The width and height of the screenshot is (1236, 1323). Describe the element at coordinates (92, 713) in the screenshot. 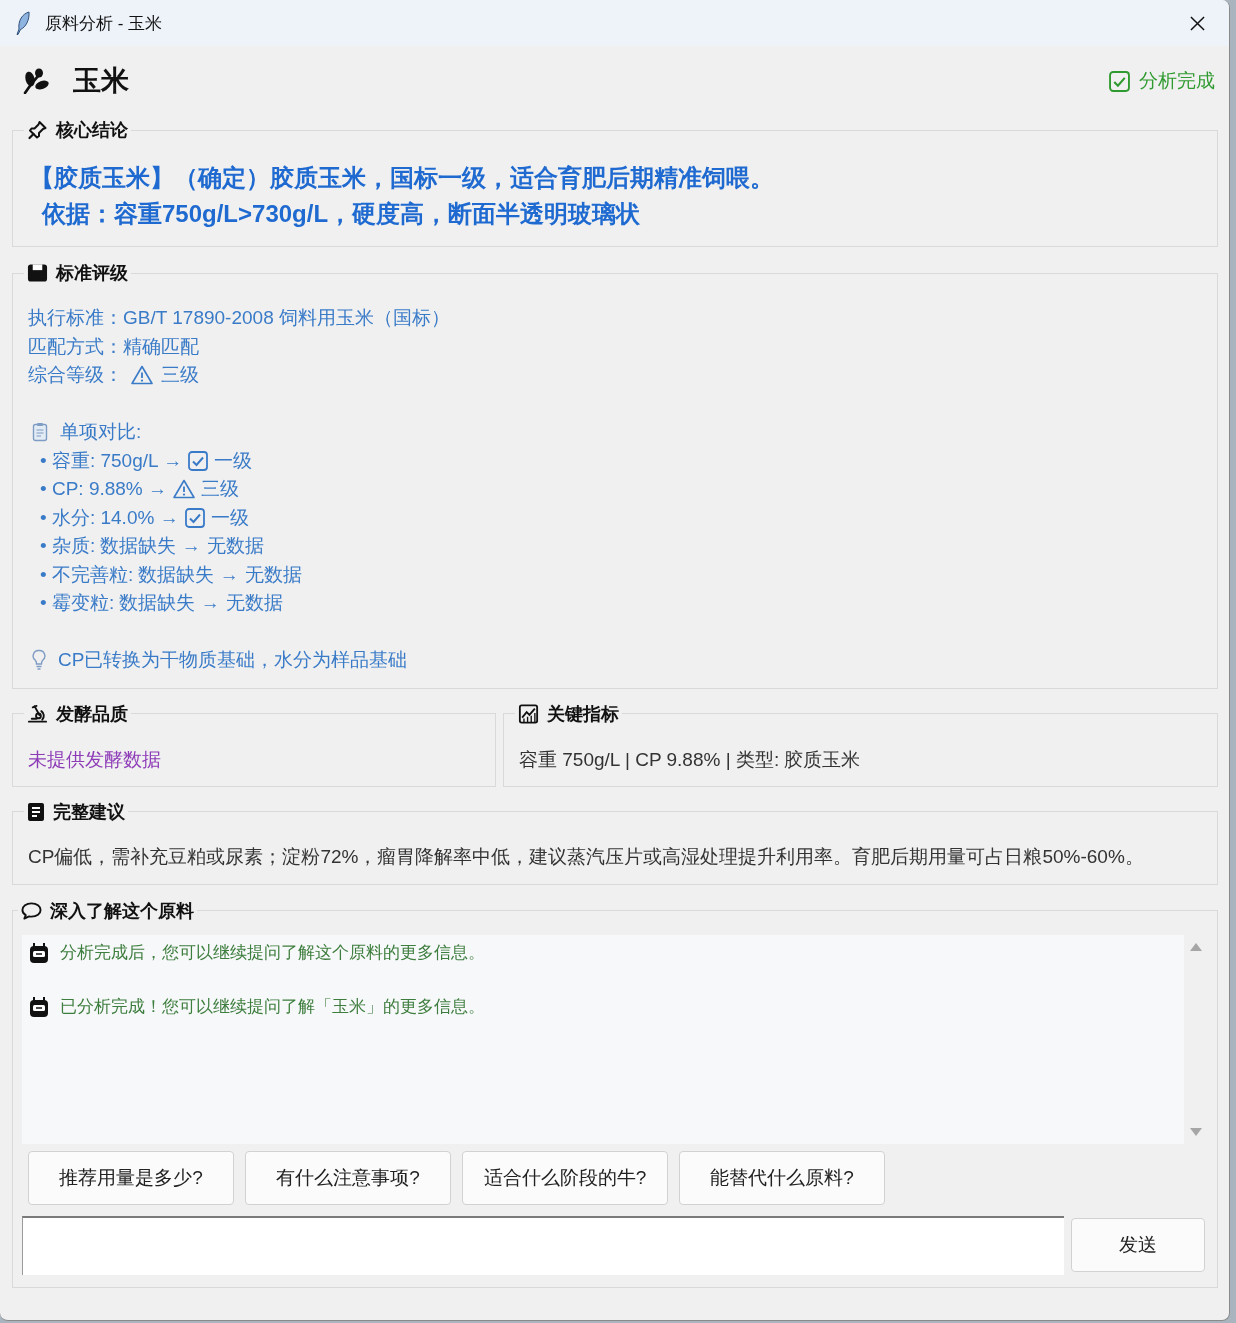

I see `section-title: 发酵品质` at that location.